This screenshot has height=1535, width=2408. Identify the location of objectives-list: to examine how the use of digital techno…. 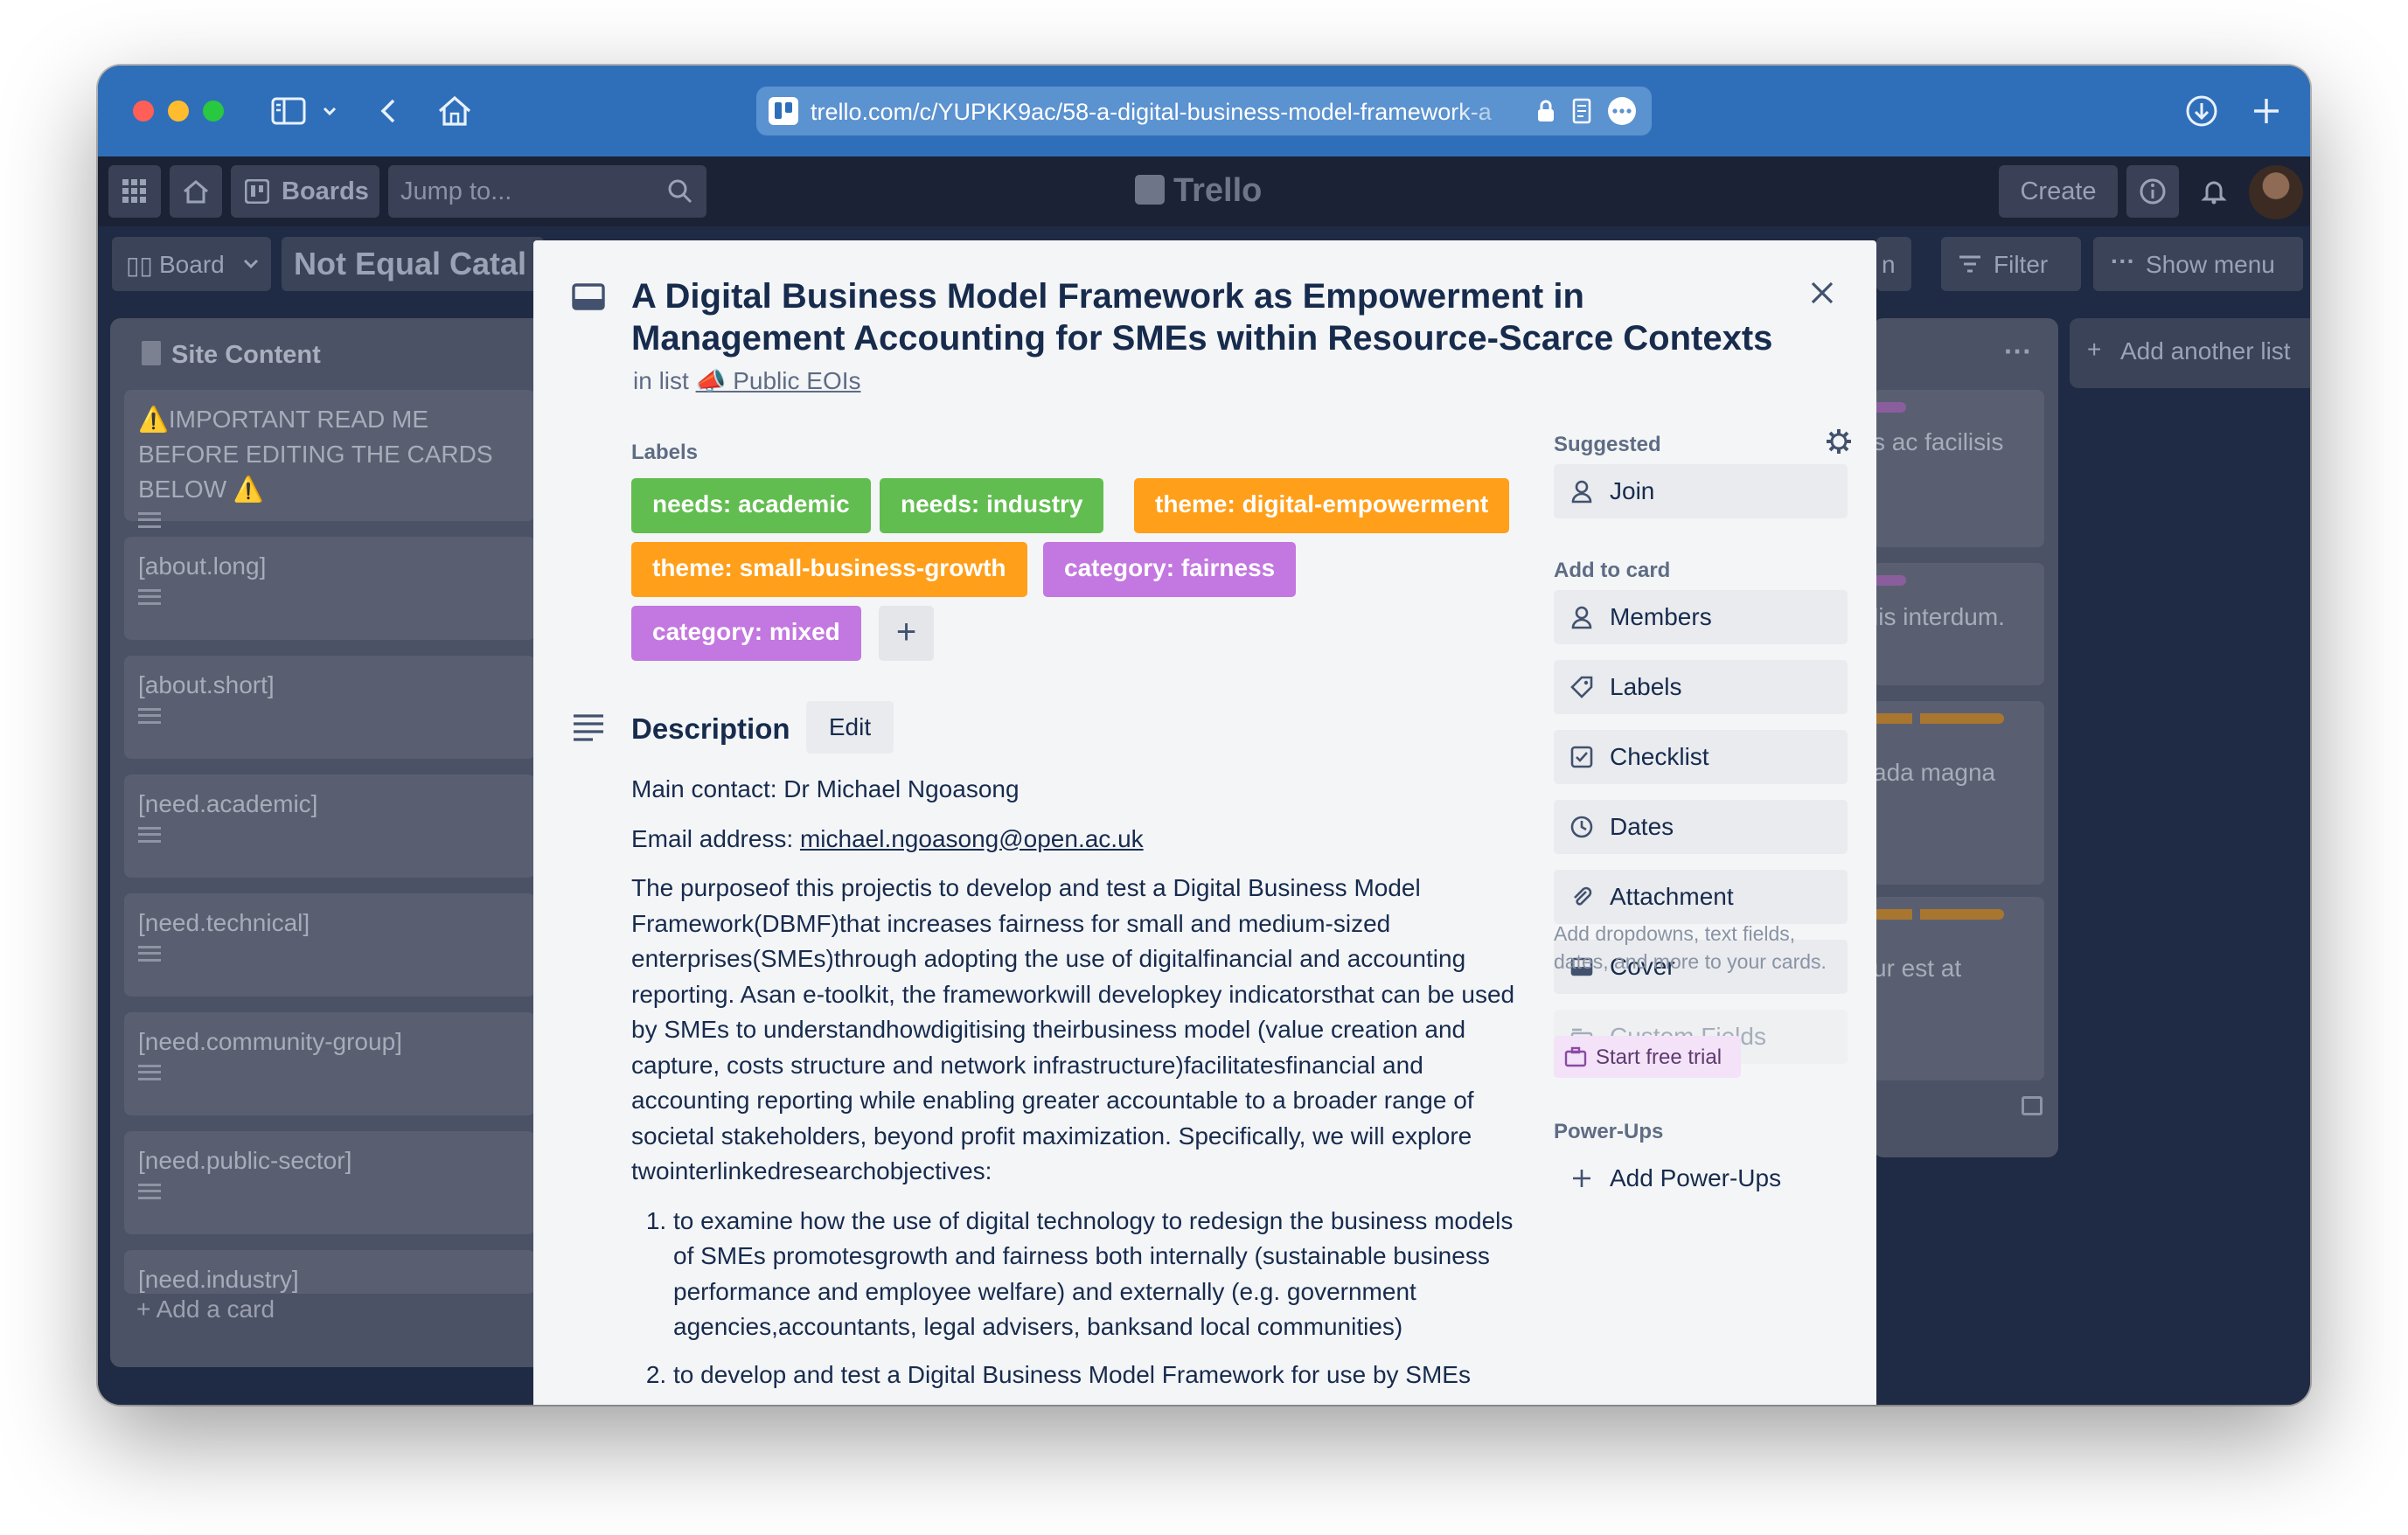
(1081, 1298).